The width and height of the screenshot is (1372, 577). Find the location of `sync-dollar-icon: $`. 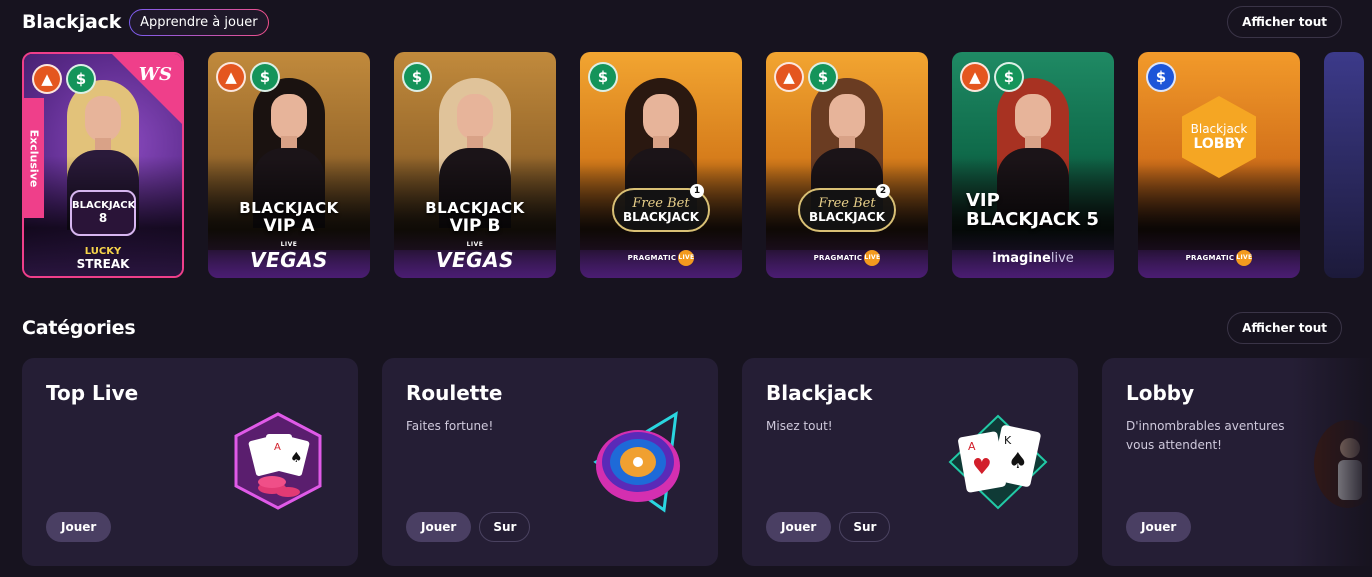

sync-dollar-icon: $ is located at coordinates (1161, 77).